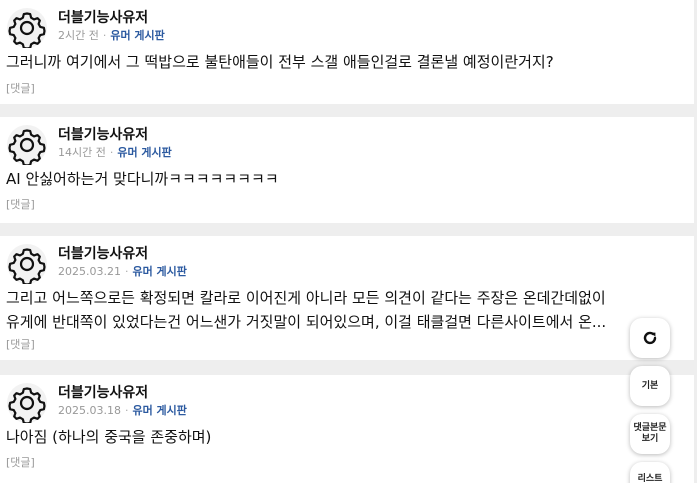  Describe the element at coordinates (650, 472) in the screenshot. I see `list-view-button: 리스트` at that location.